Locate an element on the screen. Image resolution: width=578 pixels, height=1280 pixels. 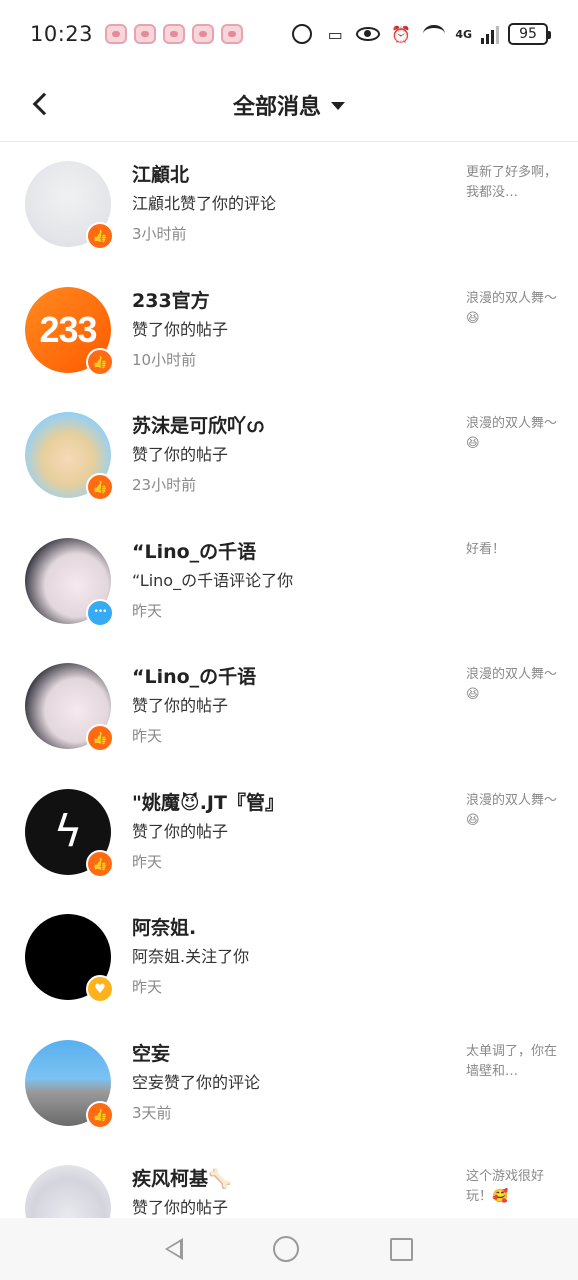
status-time: 10:23 is located at coordinates (62, 34).